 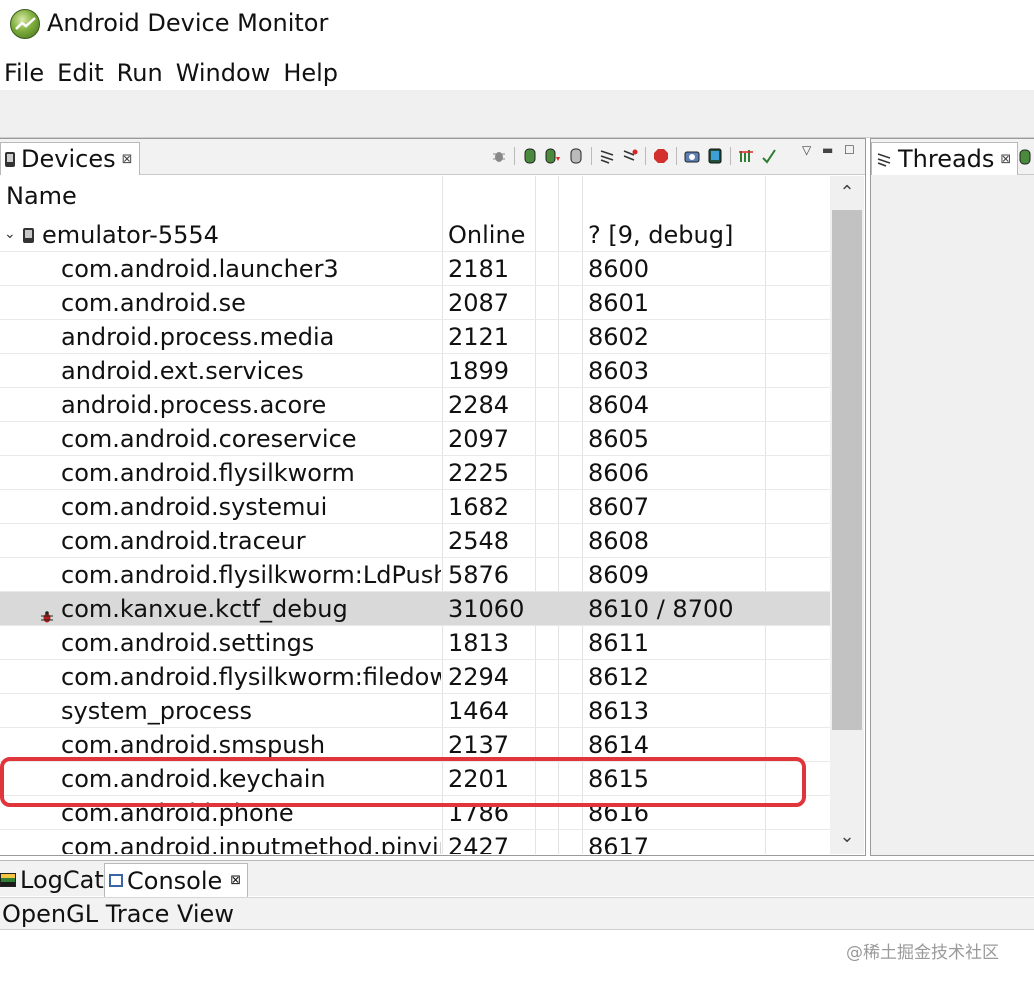 What do you see at coordinates (847, 837) in the screenshot?
I see `scroll-down-icon: ⌄` at bounding box center [847, 837].